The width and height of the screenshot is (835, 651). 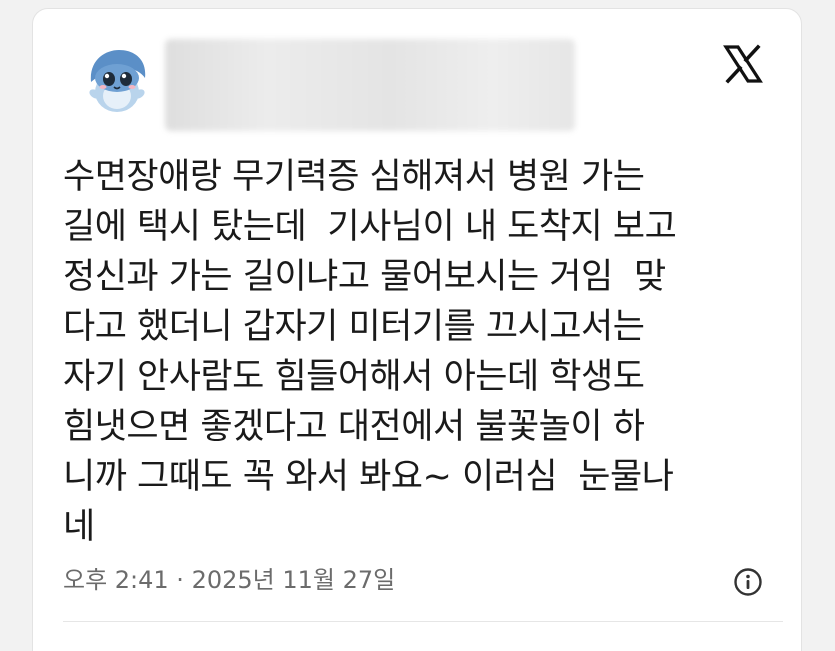 I want to click on blue-ghost-mascot-avatar-icon, so click(x=117, y=80).